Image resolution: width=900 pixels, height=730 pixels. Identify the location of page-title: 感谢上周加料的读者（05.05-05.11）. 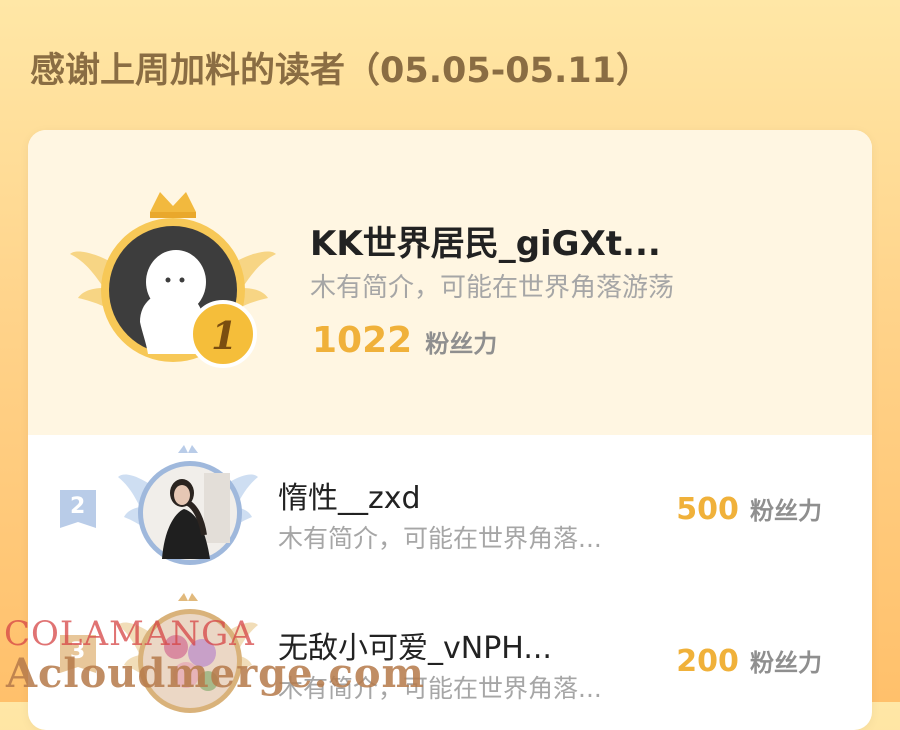
(340, 71).